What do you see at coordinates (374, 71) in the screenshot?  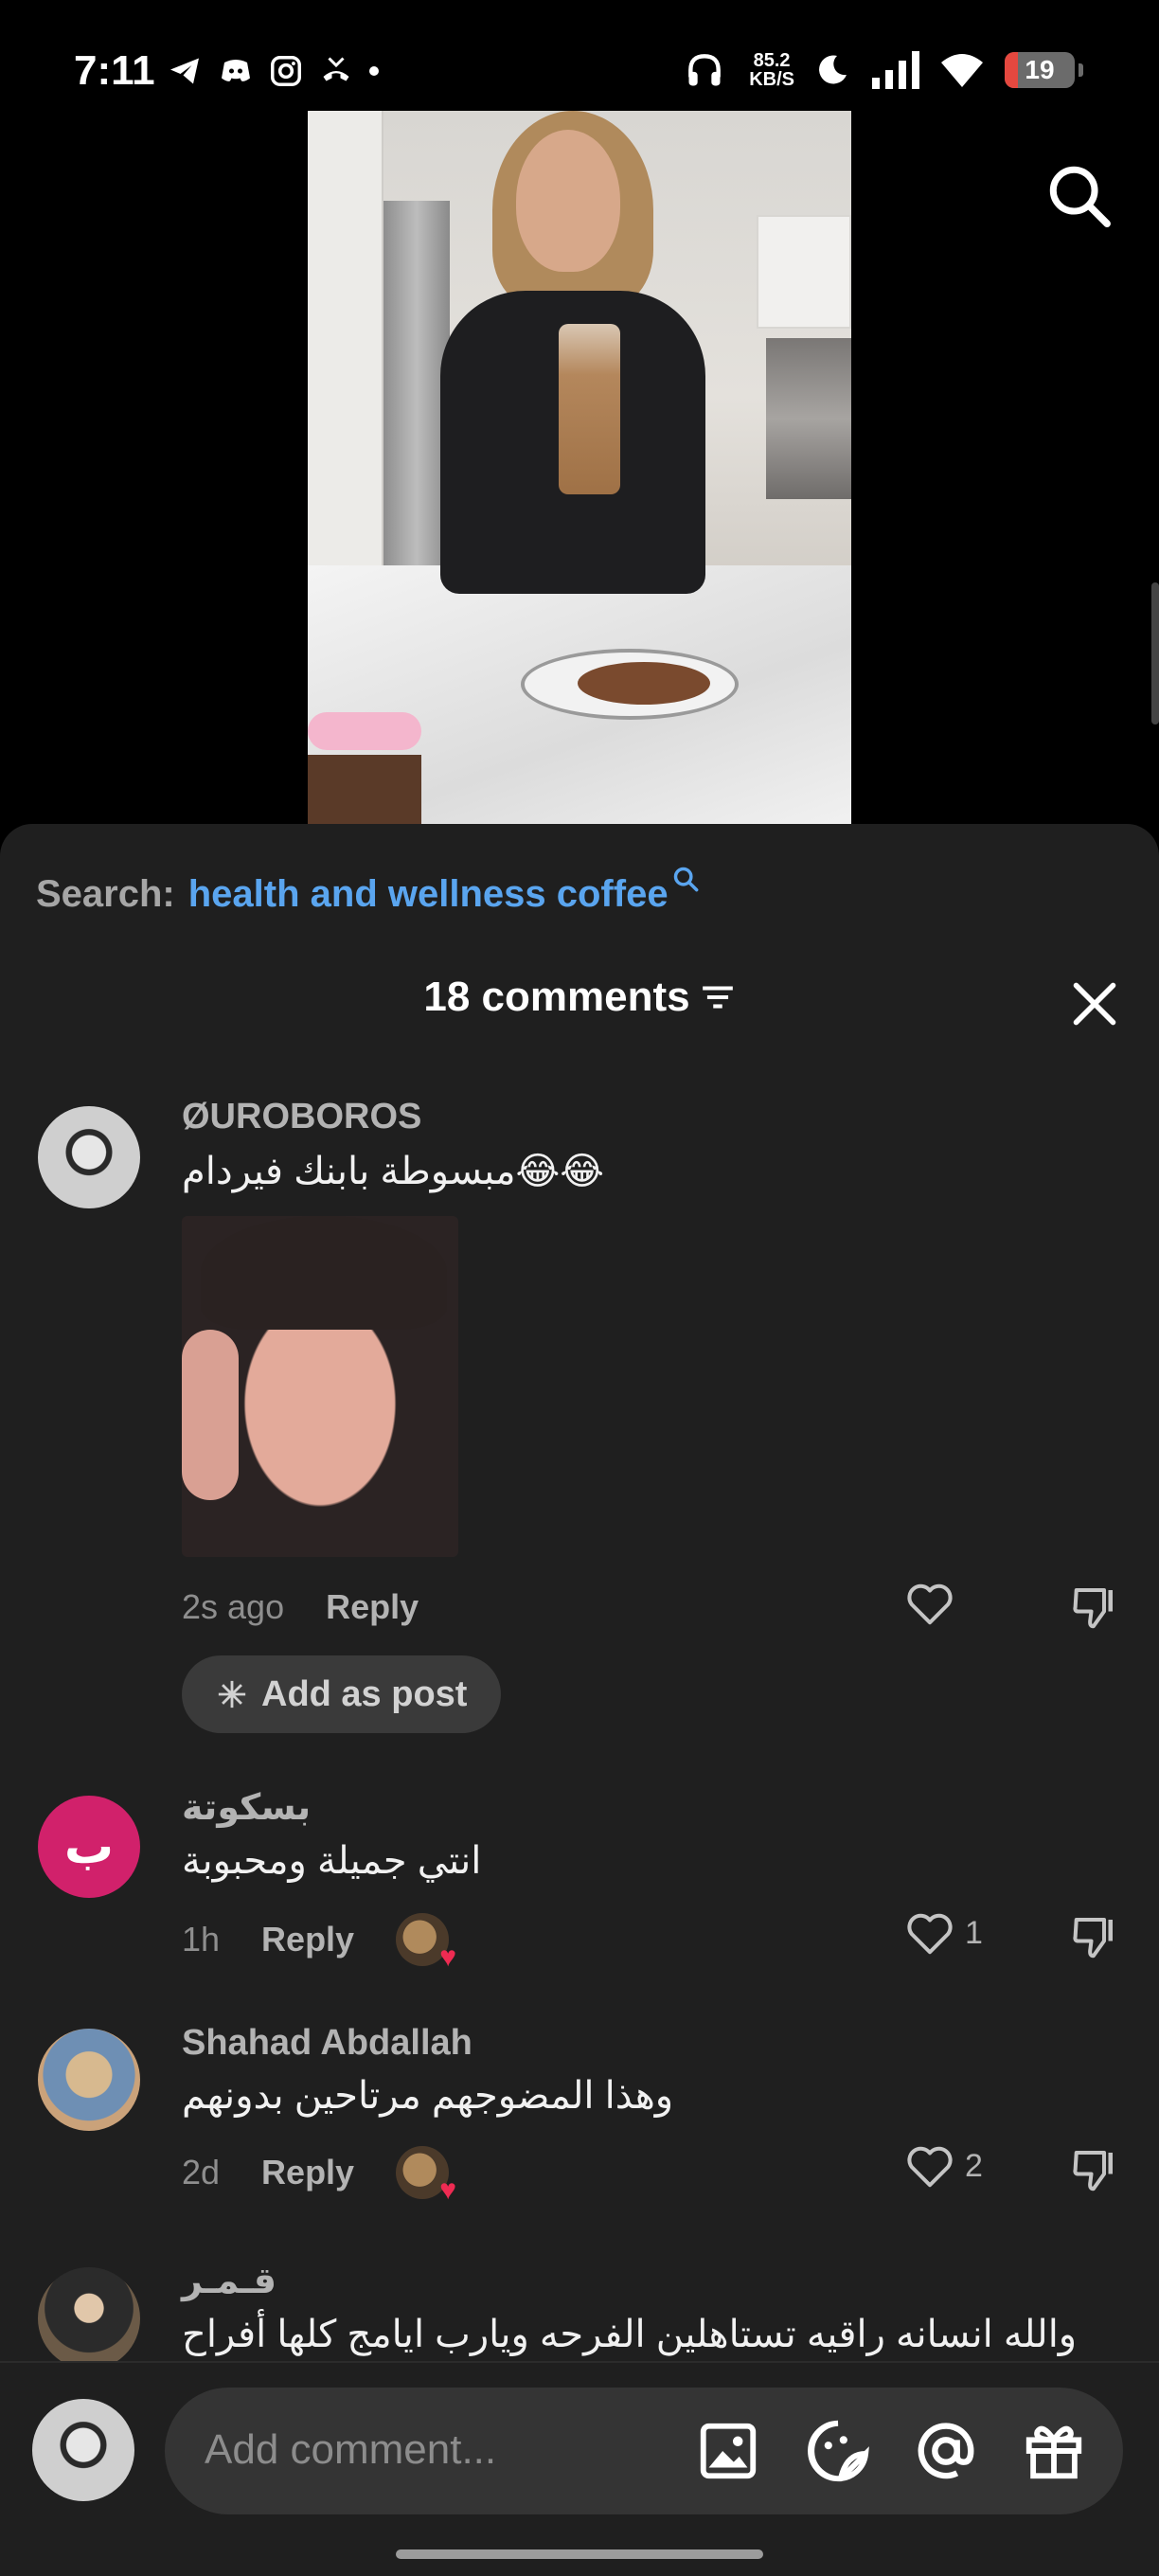 I see `dot-icon` at bounding box center [374, 71].